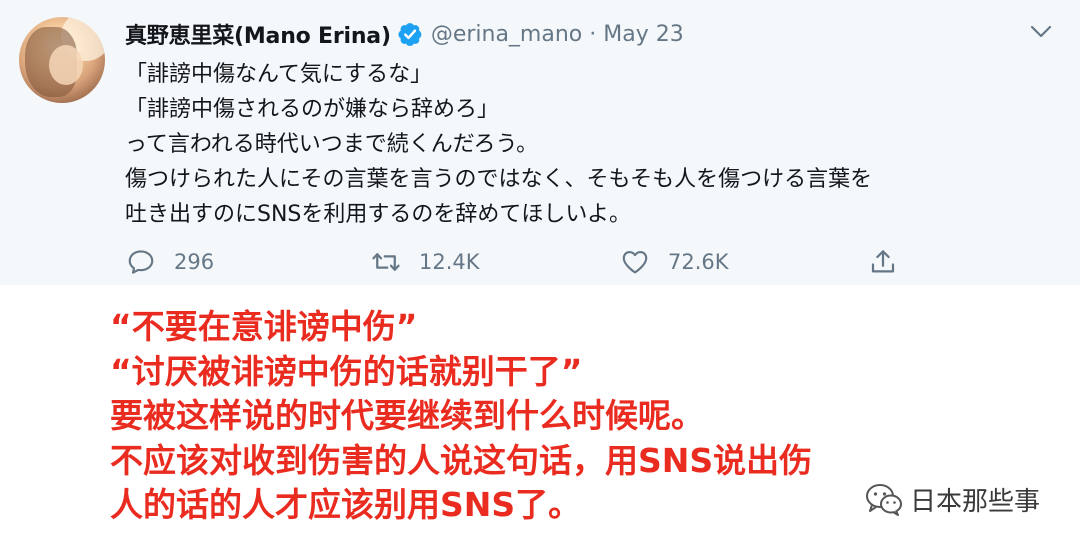  Describe the element at coordinates (449, 262) in the screenshot. I see `retweet-count: 12.4K` at that location.